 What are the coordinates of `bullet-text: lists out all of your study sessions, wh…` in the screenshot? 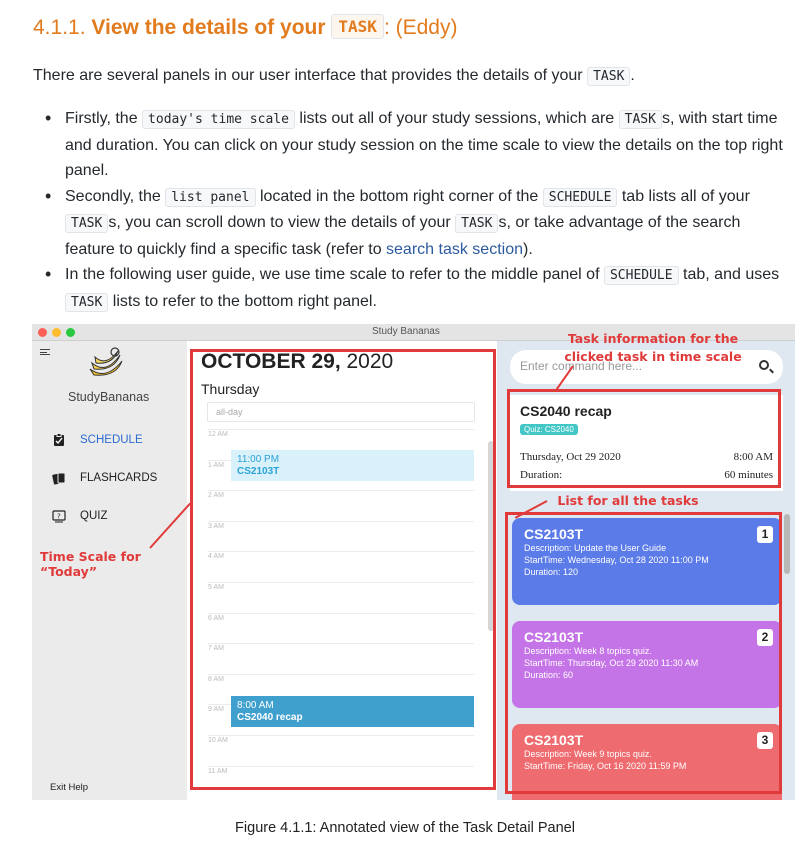 It's located at (456, 118).